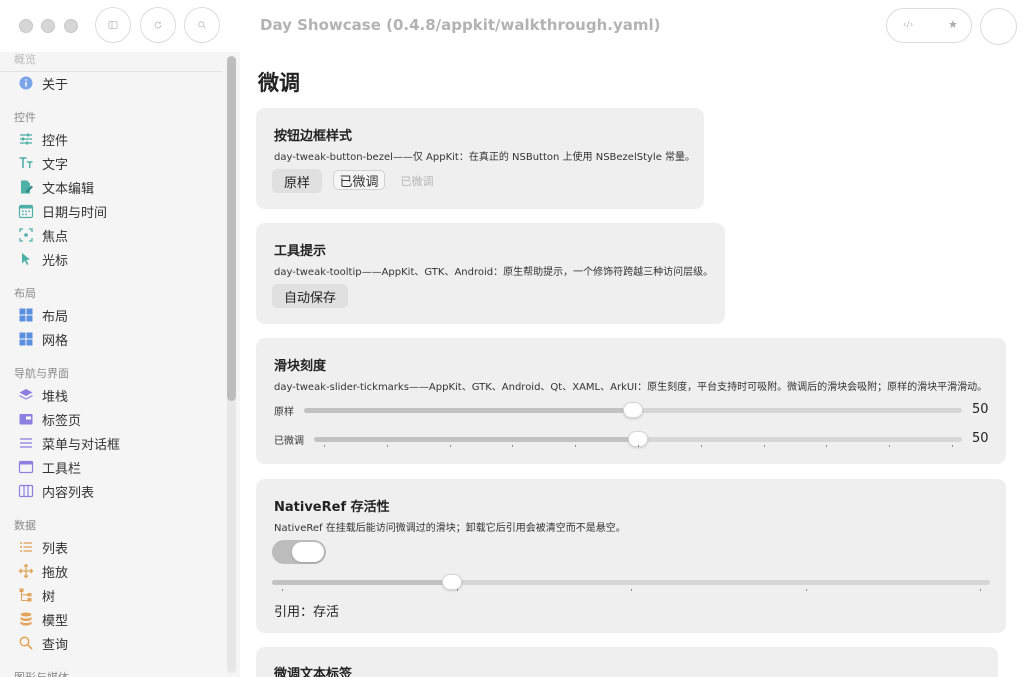 This screenshot has height=677, width=1024. What do you see at coordinates (998, 26) in the screenshot?
I see `toolbar-circle-button` at bounding box center [998, 26].